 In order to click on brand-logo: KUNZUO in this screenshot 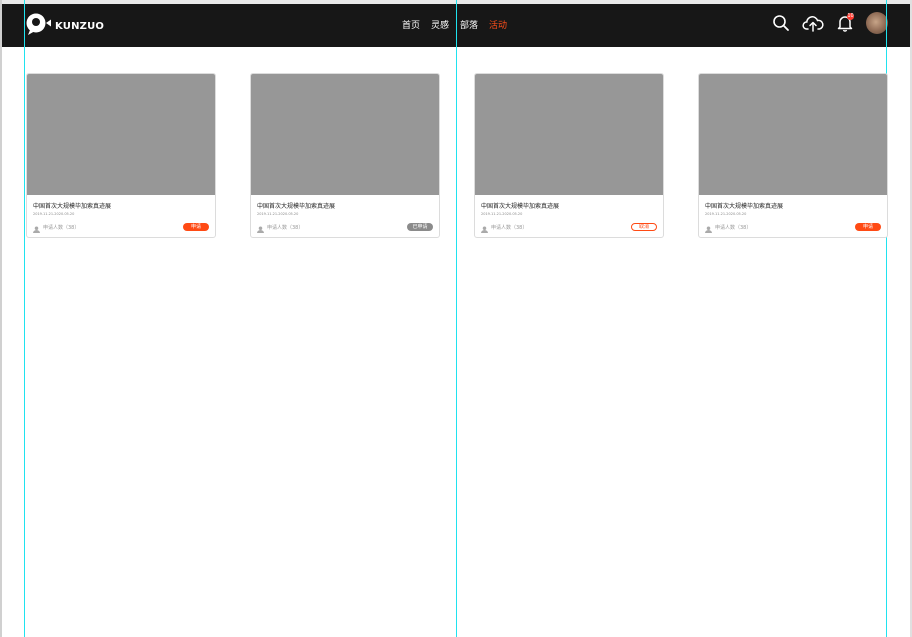, I will do `click(65, 26)`.